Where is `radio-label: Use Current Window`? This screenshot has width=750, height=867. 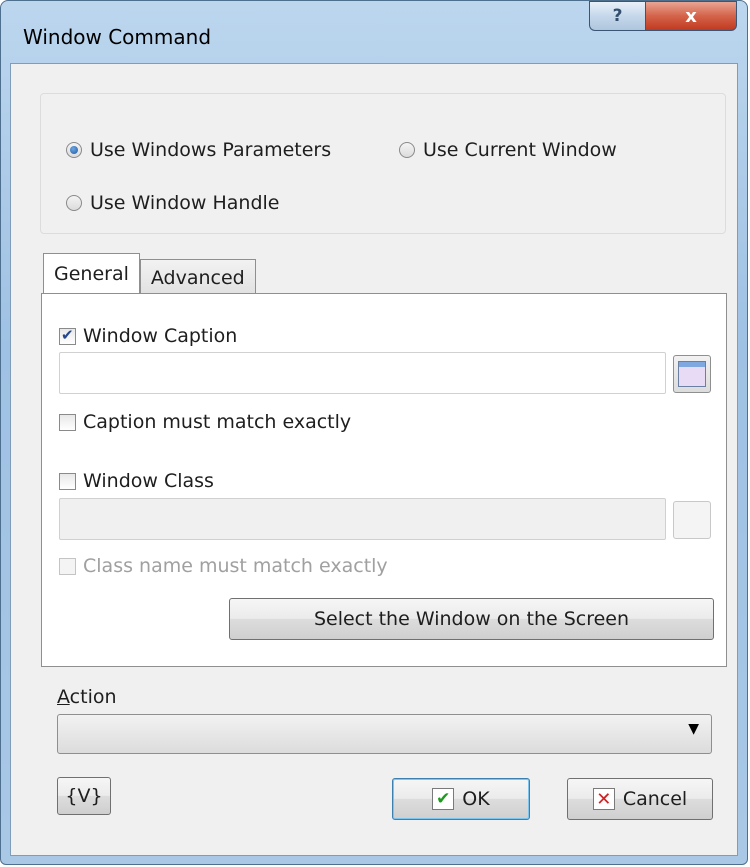
radio-label: Use Current Window is located at coordinates (520, 150).